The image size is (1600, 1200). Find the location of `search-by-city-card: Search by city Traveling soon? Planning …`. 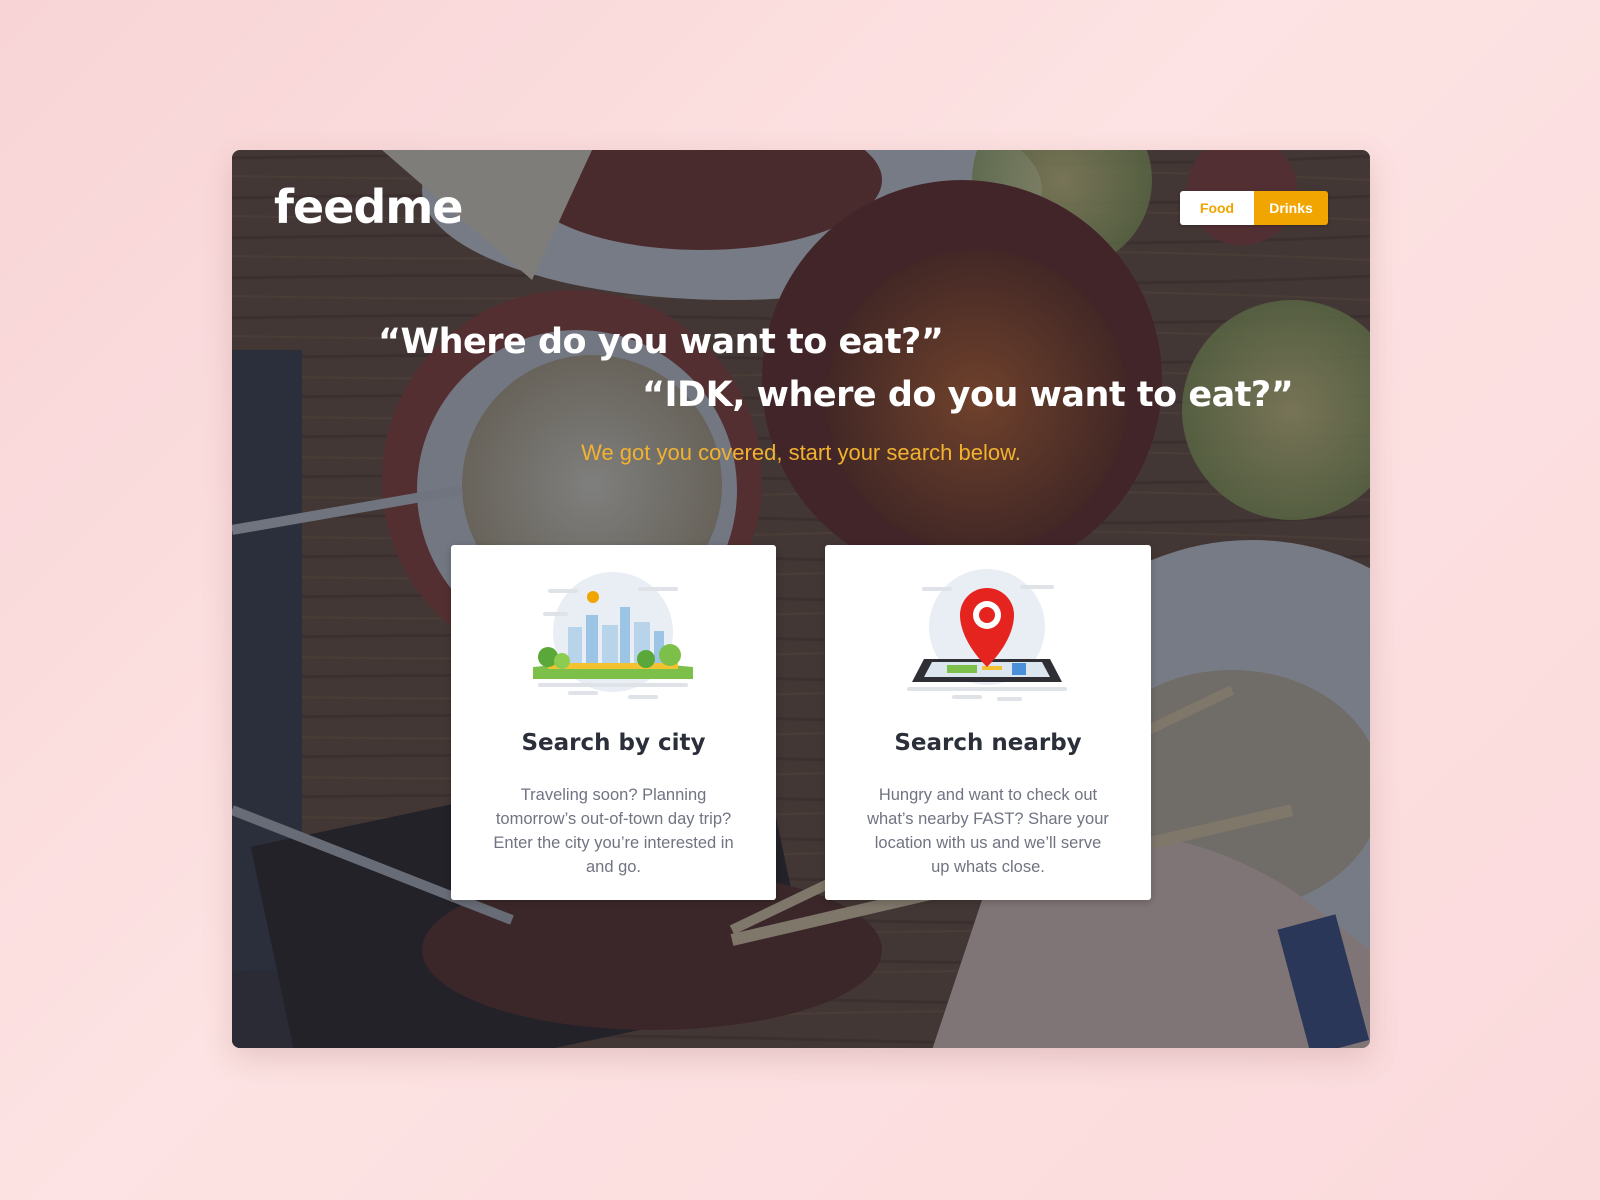

search-by-city-card: Search by city Traveling soon? Planning … is located at coordinates (613, 722).